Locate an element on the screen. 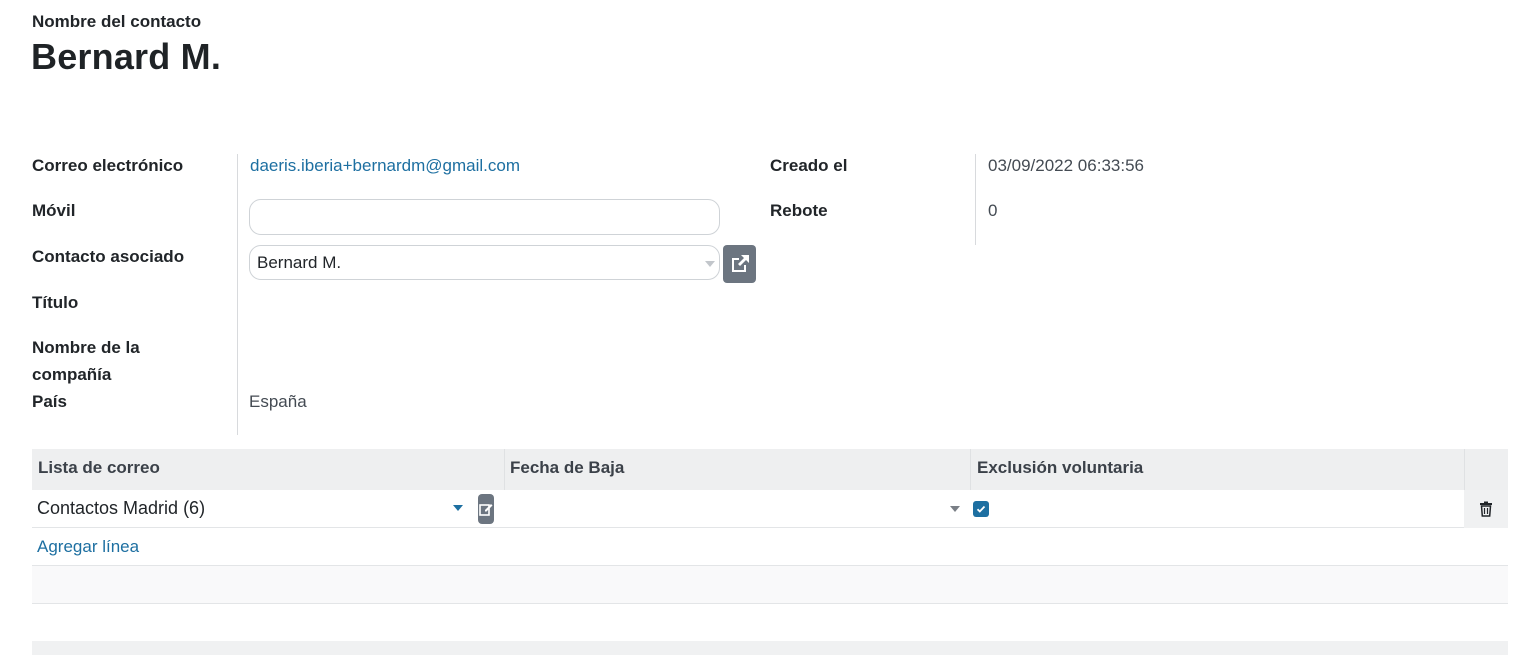  edit-mailing-list-button is located at coordinates (486, 509).